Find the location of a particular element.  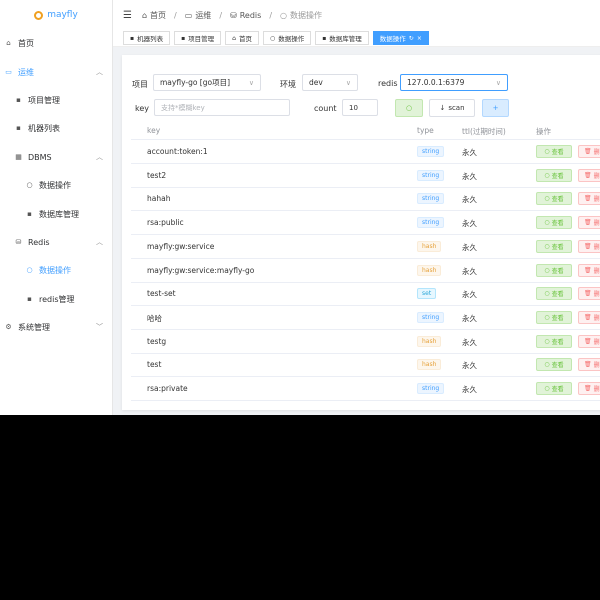

sidebar-item-db-data-ops: ○ 数据操作 is located at coordinates (56, 185).